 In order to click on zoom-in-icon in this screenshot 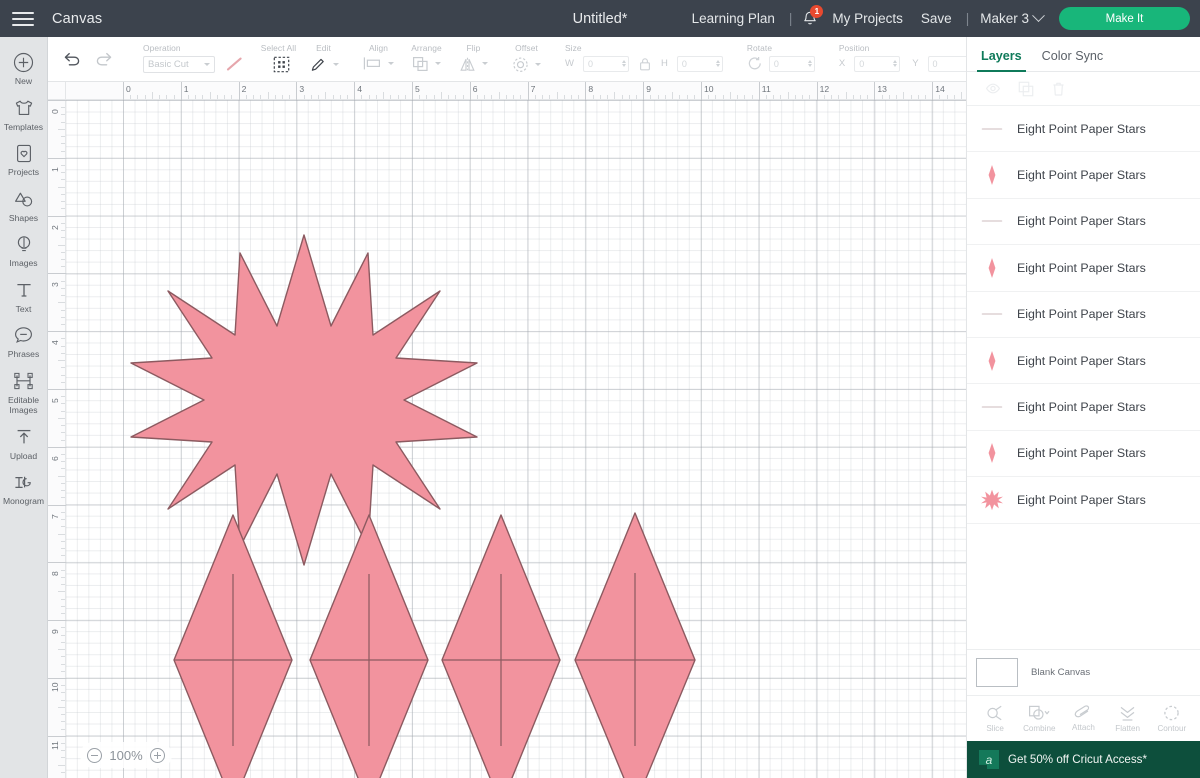, I will do `click(157, 755)`.